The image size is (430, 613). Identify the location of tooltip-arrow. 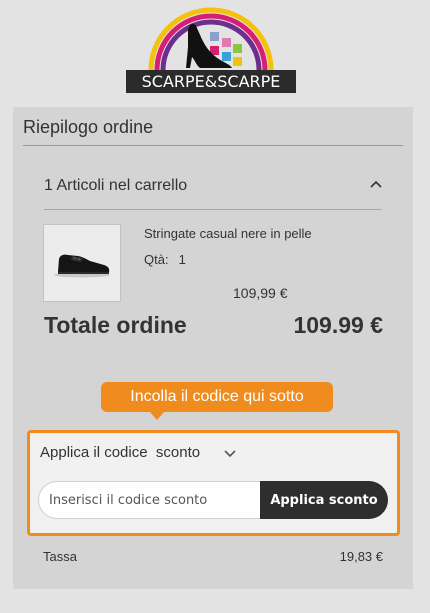
(157, 416).